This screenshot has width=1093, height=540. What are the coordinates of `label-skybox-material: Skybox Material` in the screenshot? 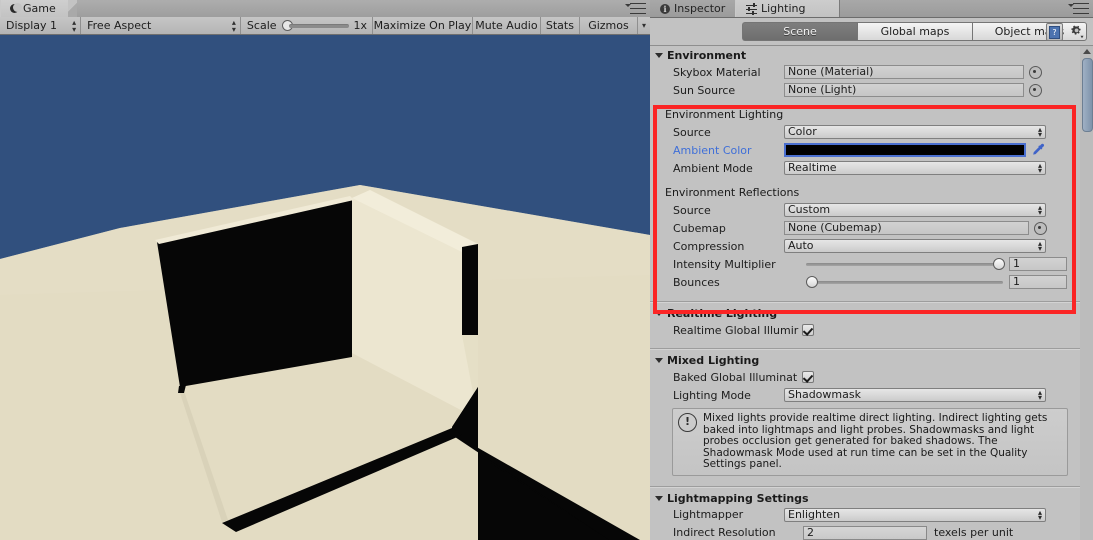 It's located at (717, 72).